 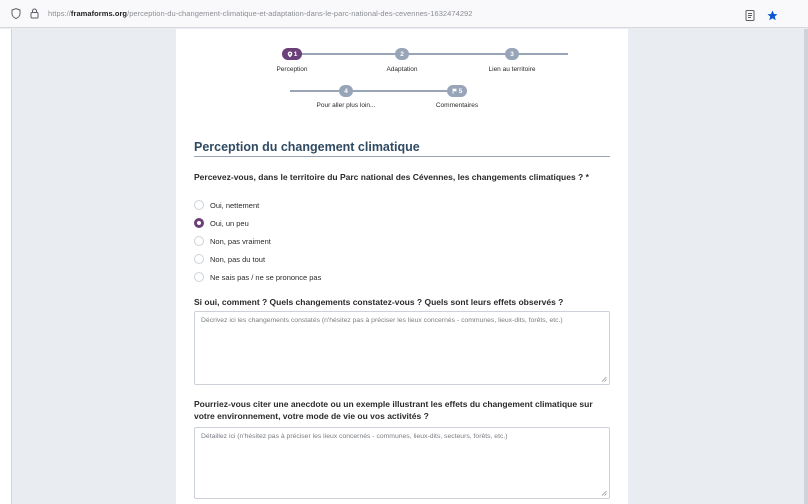 I want to click on reader-view-icon, so click(x=750, y=17).